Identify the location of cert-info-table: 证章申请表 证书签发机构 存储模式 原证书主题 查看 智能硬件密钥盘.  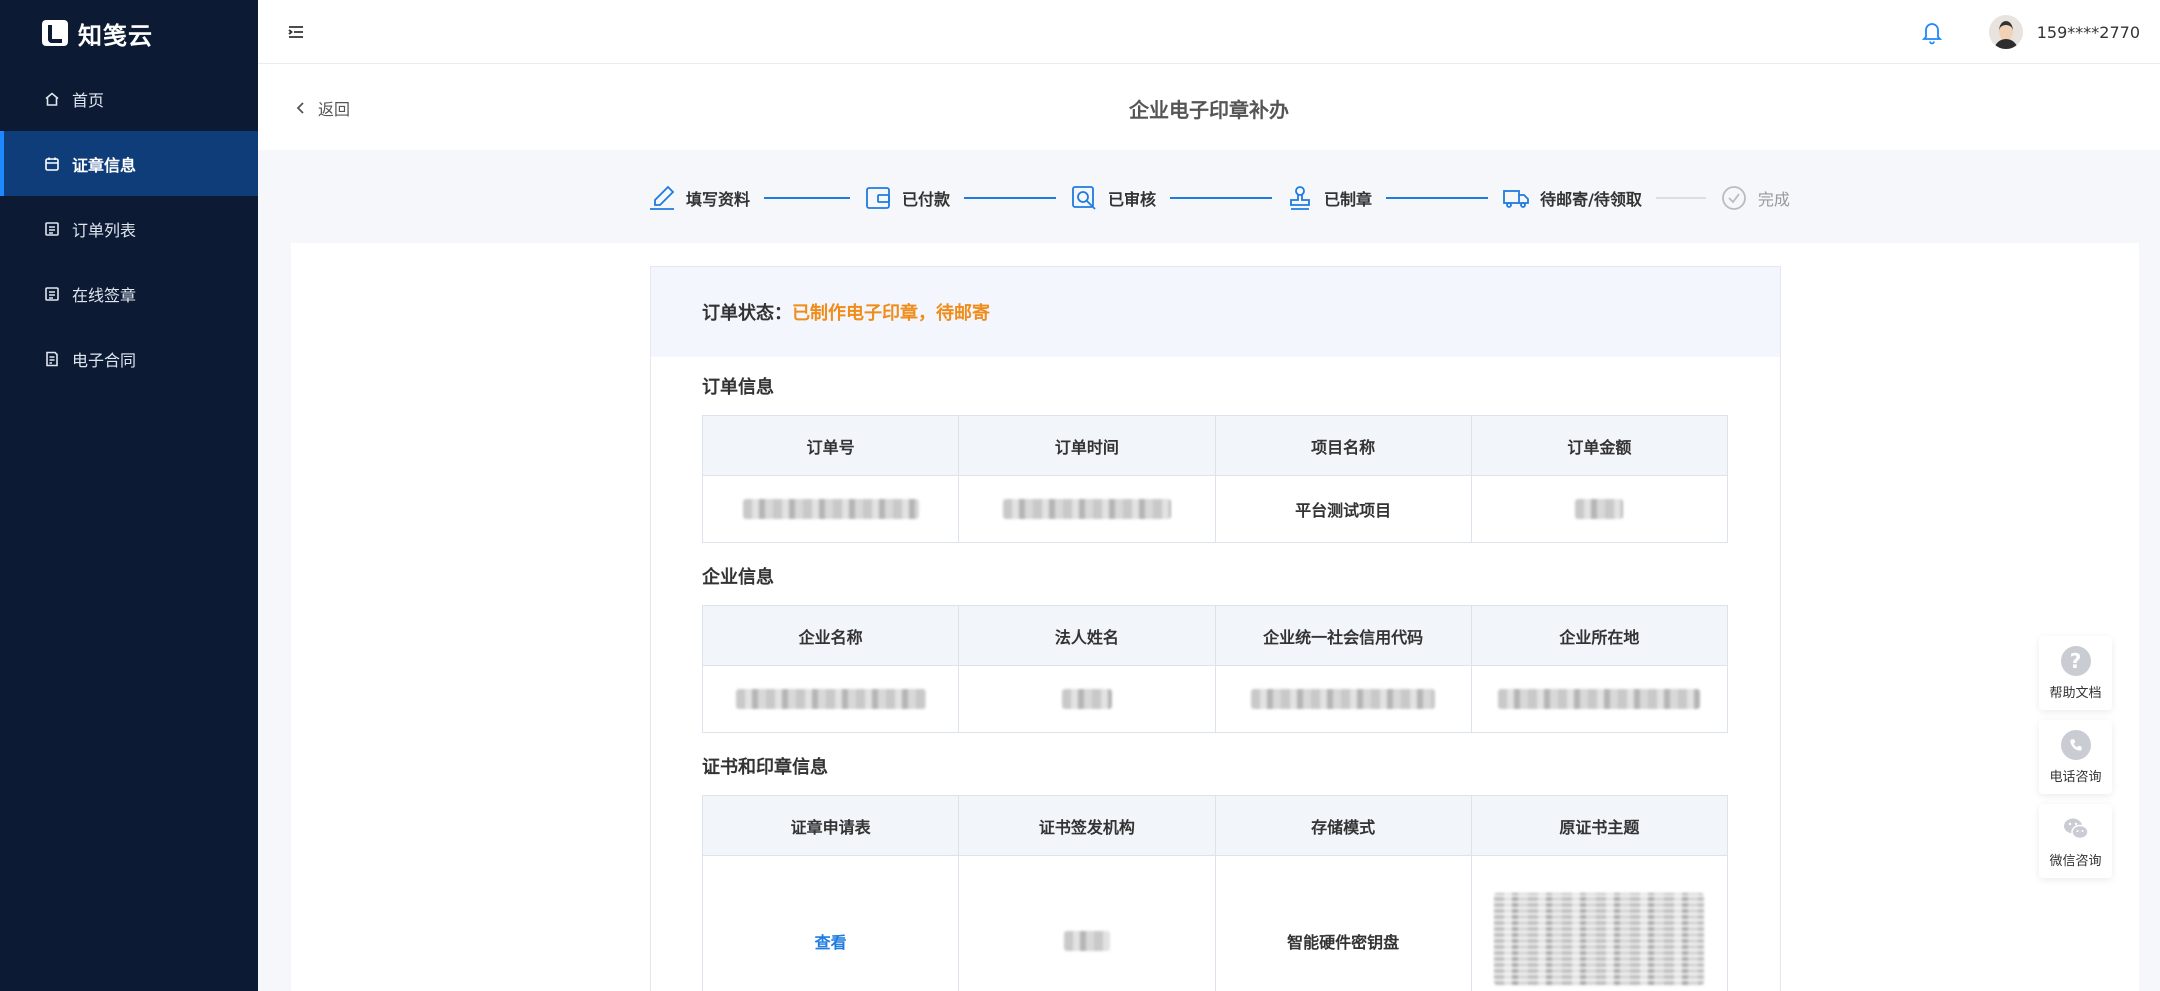
(1215, 893).